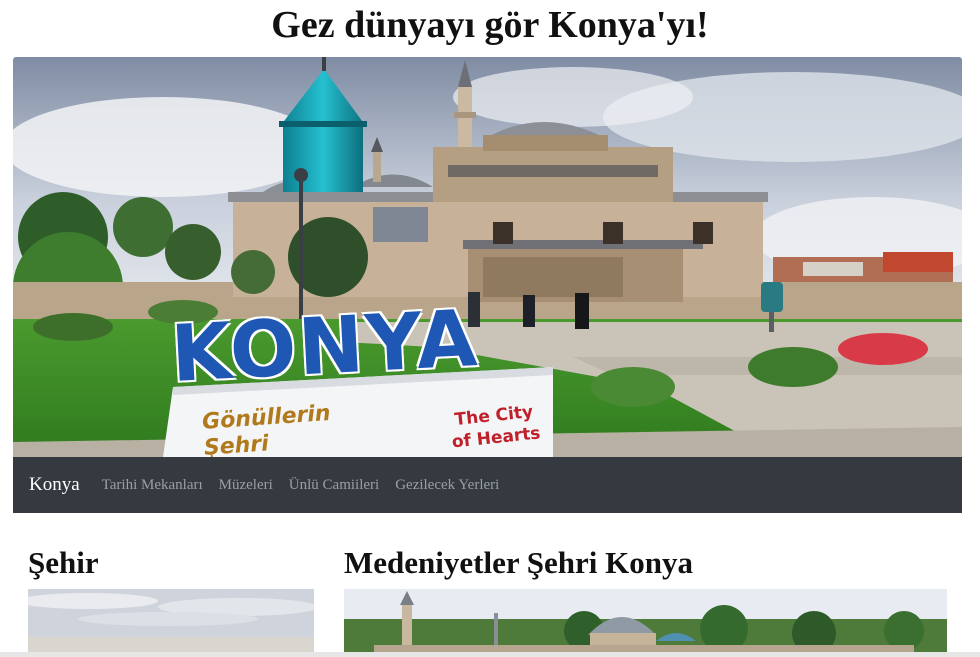  What do you see at coordinates (246, 485) in the screenshot?
I see `nav-link-muzeleri: Müzeleri` at bounding box center [246, 485].